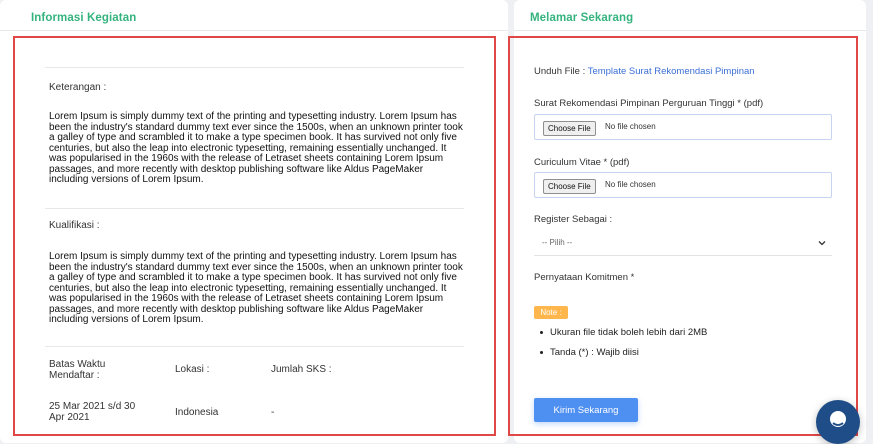 This screenshot has height=444, width=873. What do you see at coordinates (78, 87) in the screenshot?
I see `keterangan-label: Keterangan :` at bounding box center [78, 87].